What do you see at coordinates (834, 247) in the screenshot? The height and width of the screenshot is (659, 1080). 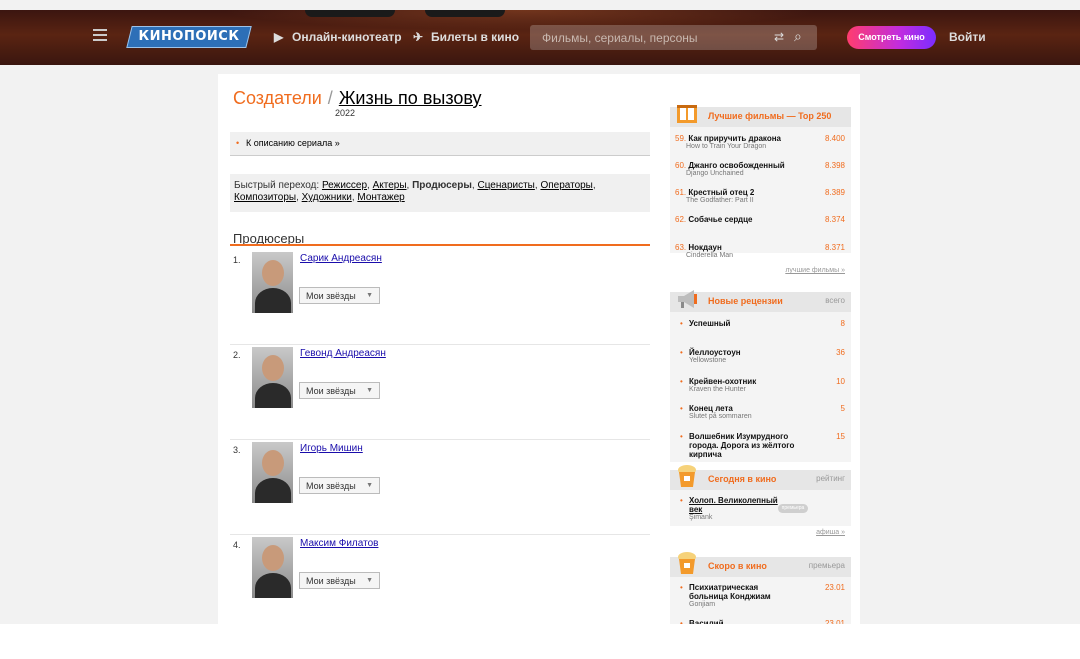 I see `movie-rating: 8.371` at bounding box center [834, 247].